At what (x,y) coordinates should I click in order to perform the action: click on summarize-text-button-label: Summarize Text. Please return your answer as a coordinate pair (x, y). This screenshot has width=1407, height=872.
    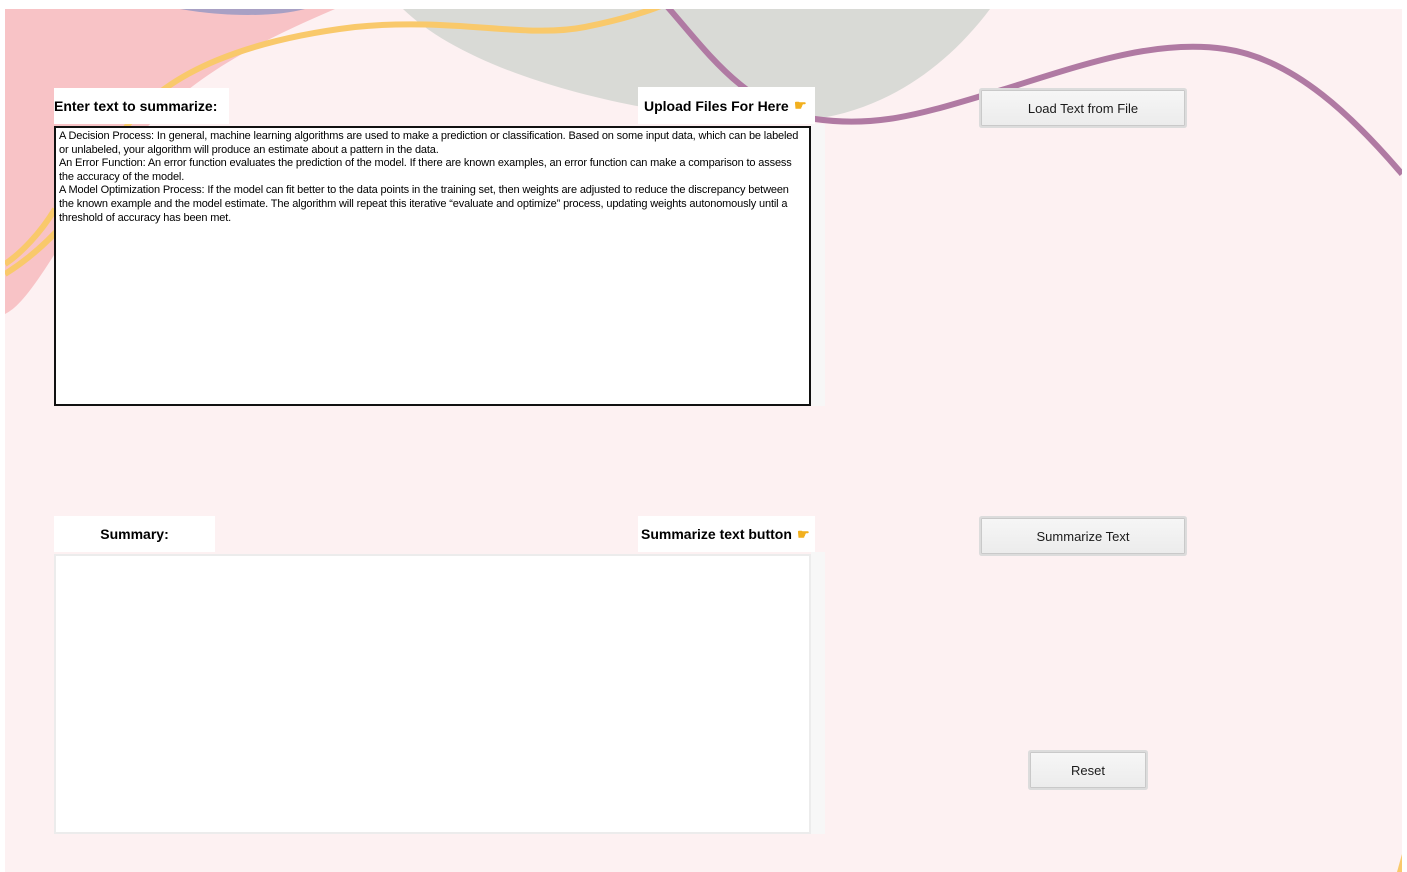
    Looking at the image, I should click on (1083, 536).